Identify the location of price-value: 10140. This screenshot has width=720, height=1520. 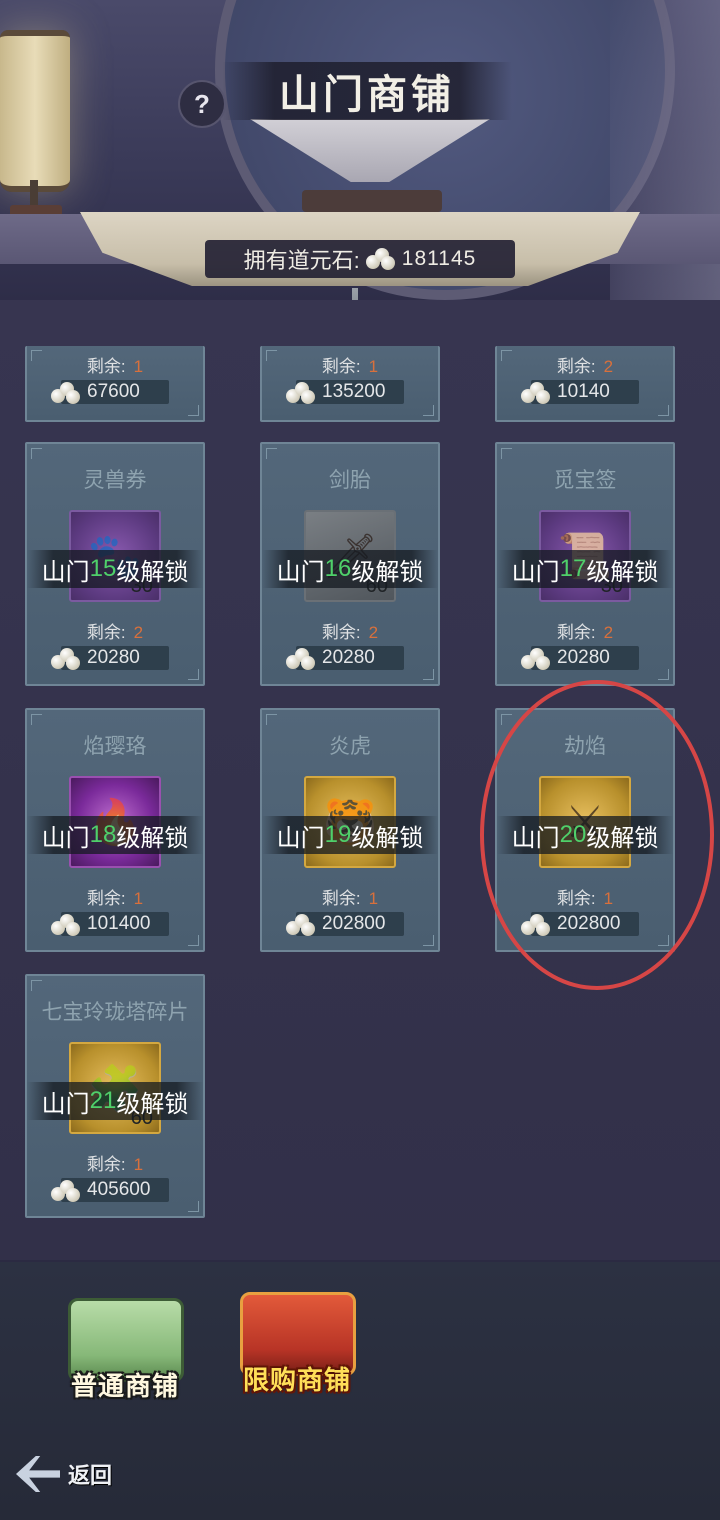
(583, 391).